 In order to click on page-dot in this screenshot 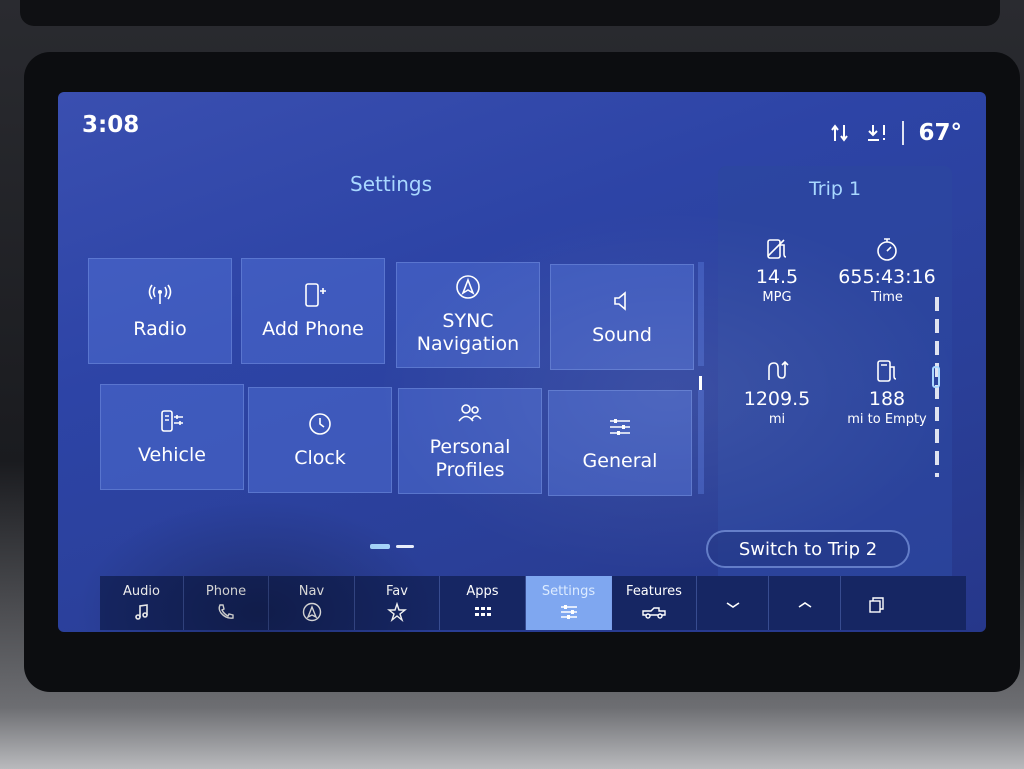, I will do `click(405, 546)`.